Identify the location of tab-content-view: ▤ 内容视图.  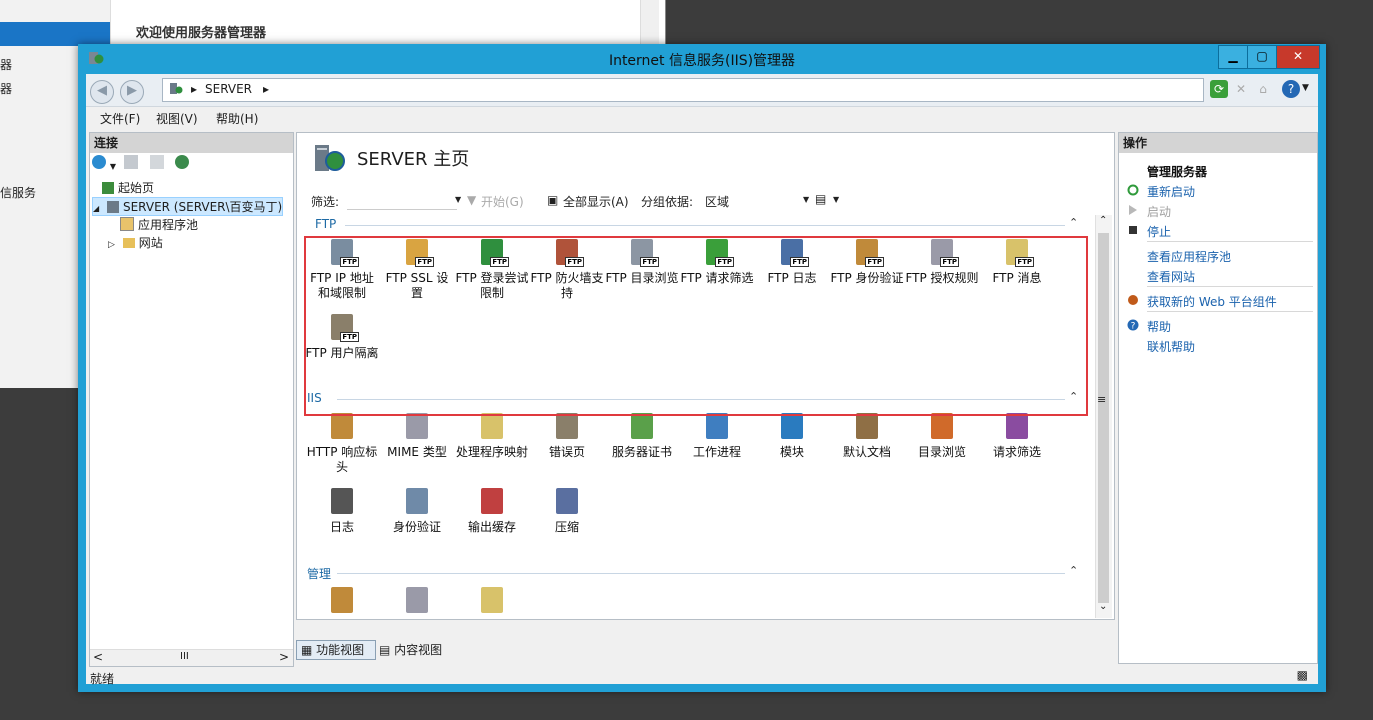
(416, 650).